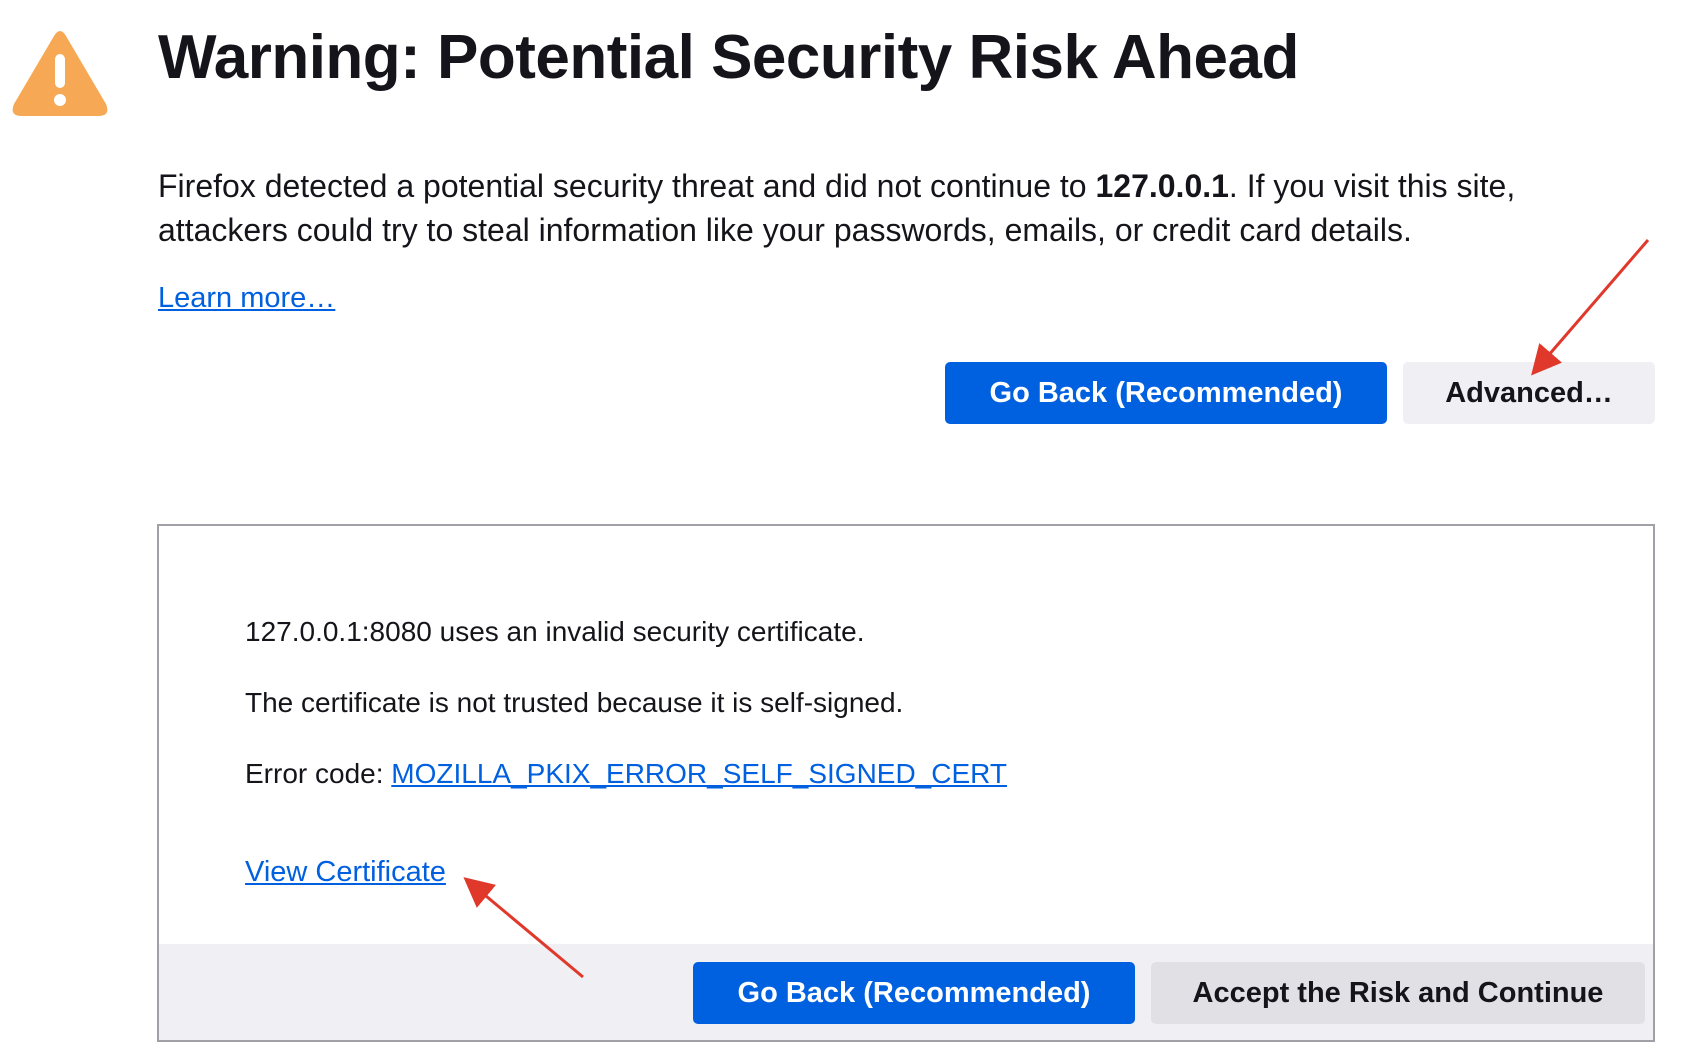  What do you see at coordinates (1162, 186) in the screenshot?
I see `intro-host: 127.0.0.1` at bounding box center [1162, 186].